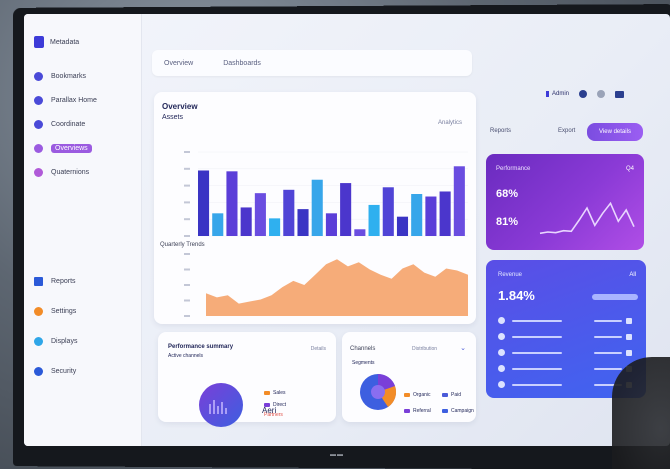 The image size is (670, 469). I want to click on sidebar-item-displays: Displays, so click(55, 341).